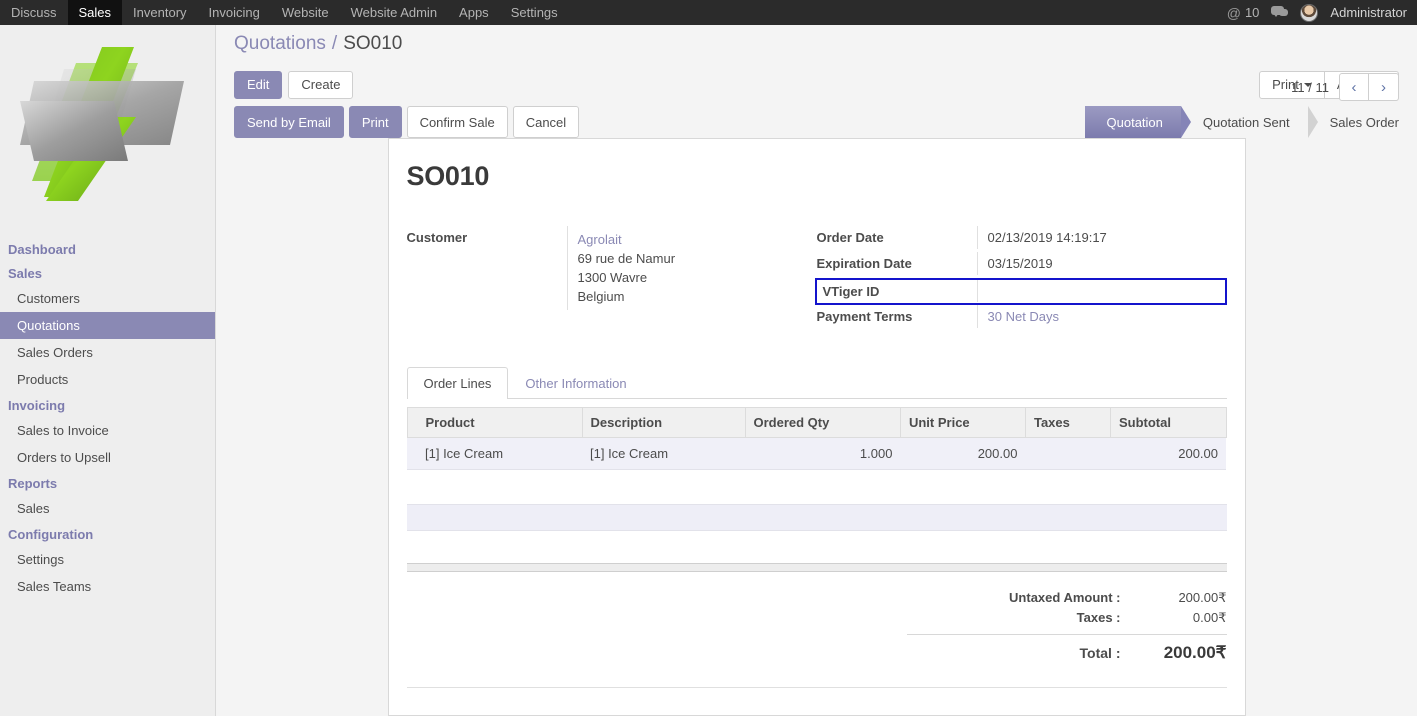 The image size is (1417, 716). Describe the element at coordinates (1368, 12) in the screenshot. I see `user-name-label: Administrator` at that location.